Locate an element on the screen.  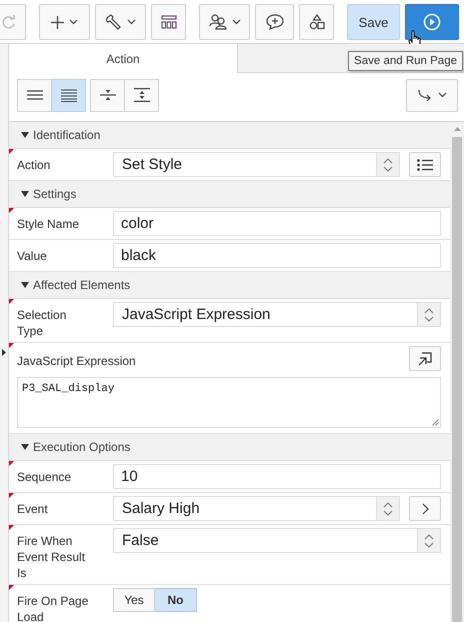
list-button is located at coordinates (425, 164).